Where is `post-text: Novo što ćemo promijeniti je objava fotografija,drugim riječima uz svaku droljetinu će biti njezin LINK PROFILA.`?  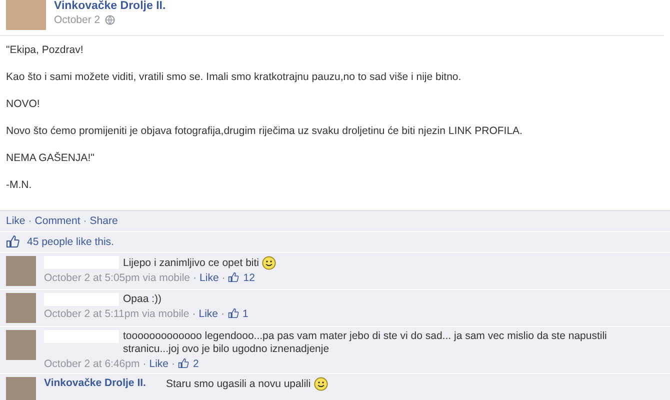 post-text: Novo što ćemo promijeniti je objava fotografija,drugim riječima uz svaku droljetinu će biti njezin LINK PROFILA. is located at coordinates (265, 131).